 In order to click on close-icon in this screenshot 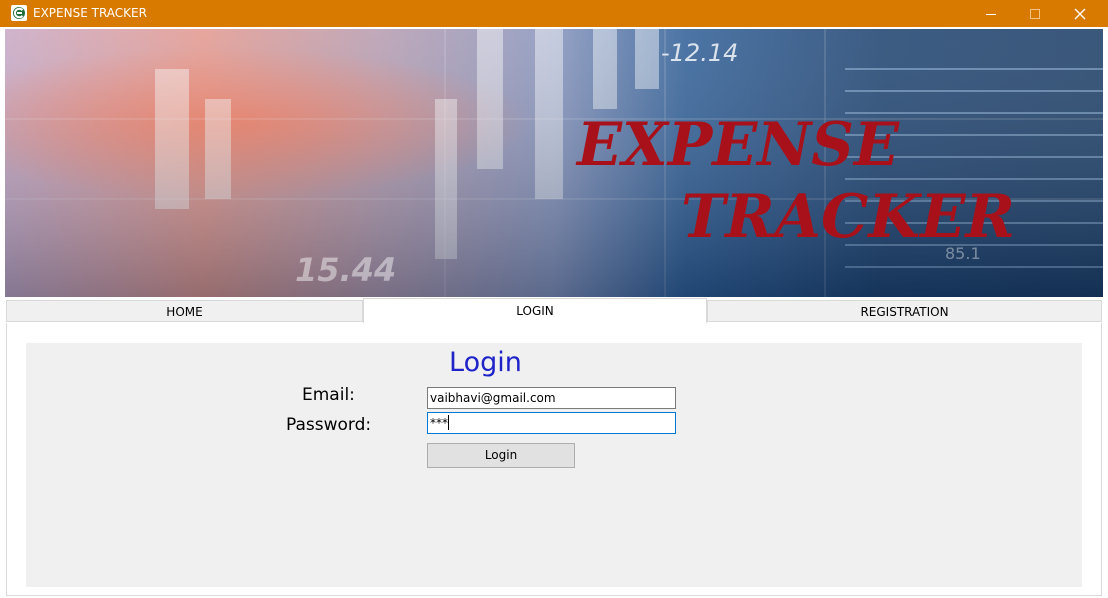, I will do `click(1080, 13)`.